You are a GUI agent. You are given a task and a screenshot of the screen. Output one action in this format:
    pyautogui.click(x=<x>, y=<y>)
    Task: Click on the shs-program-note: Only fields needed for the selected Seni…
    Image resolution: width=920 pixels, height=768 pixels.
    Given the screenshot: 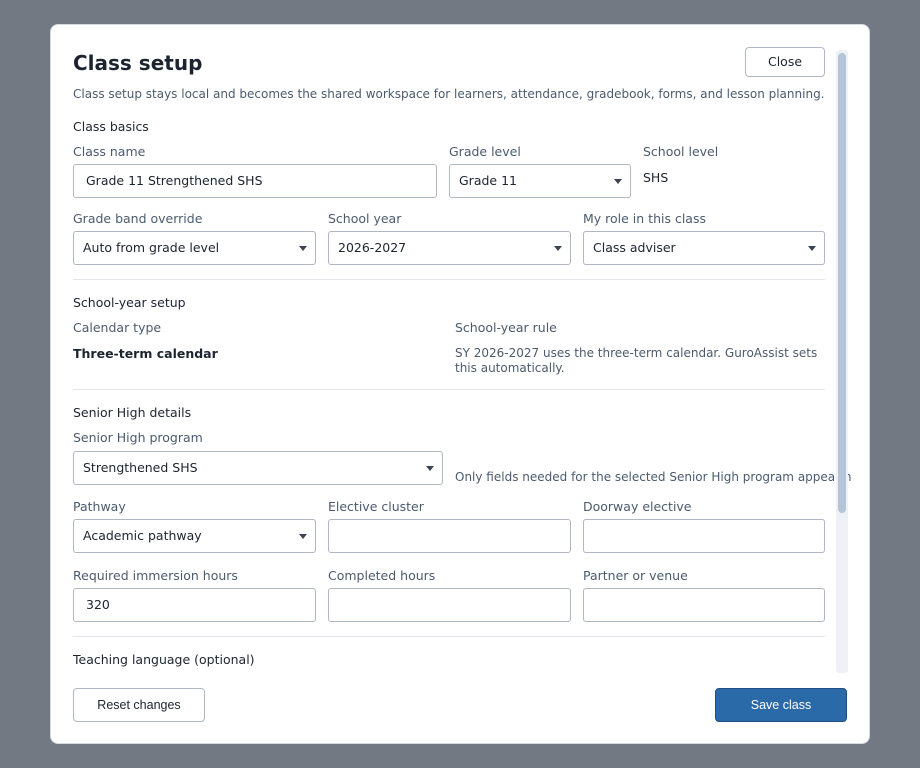 What is the action you would take?
    pyautogui.click(x=653, y=477)
    